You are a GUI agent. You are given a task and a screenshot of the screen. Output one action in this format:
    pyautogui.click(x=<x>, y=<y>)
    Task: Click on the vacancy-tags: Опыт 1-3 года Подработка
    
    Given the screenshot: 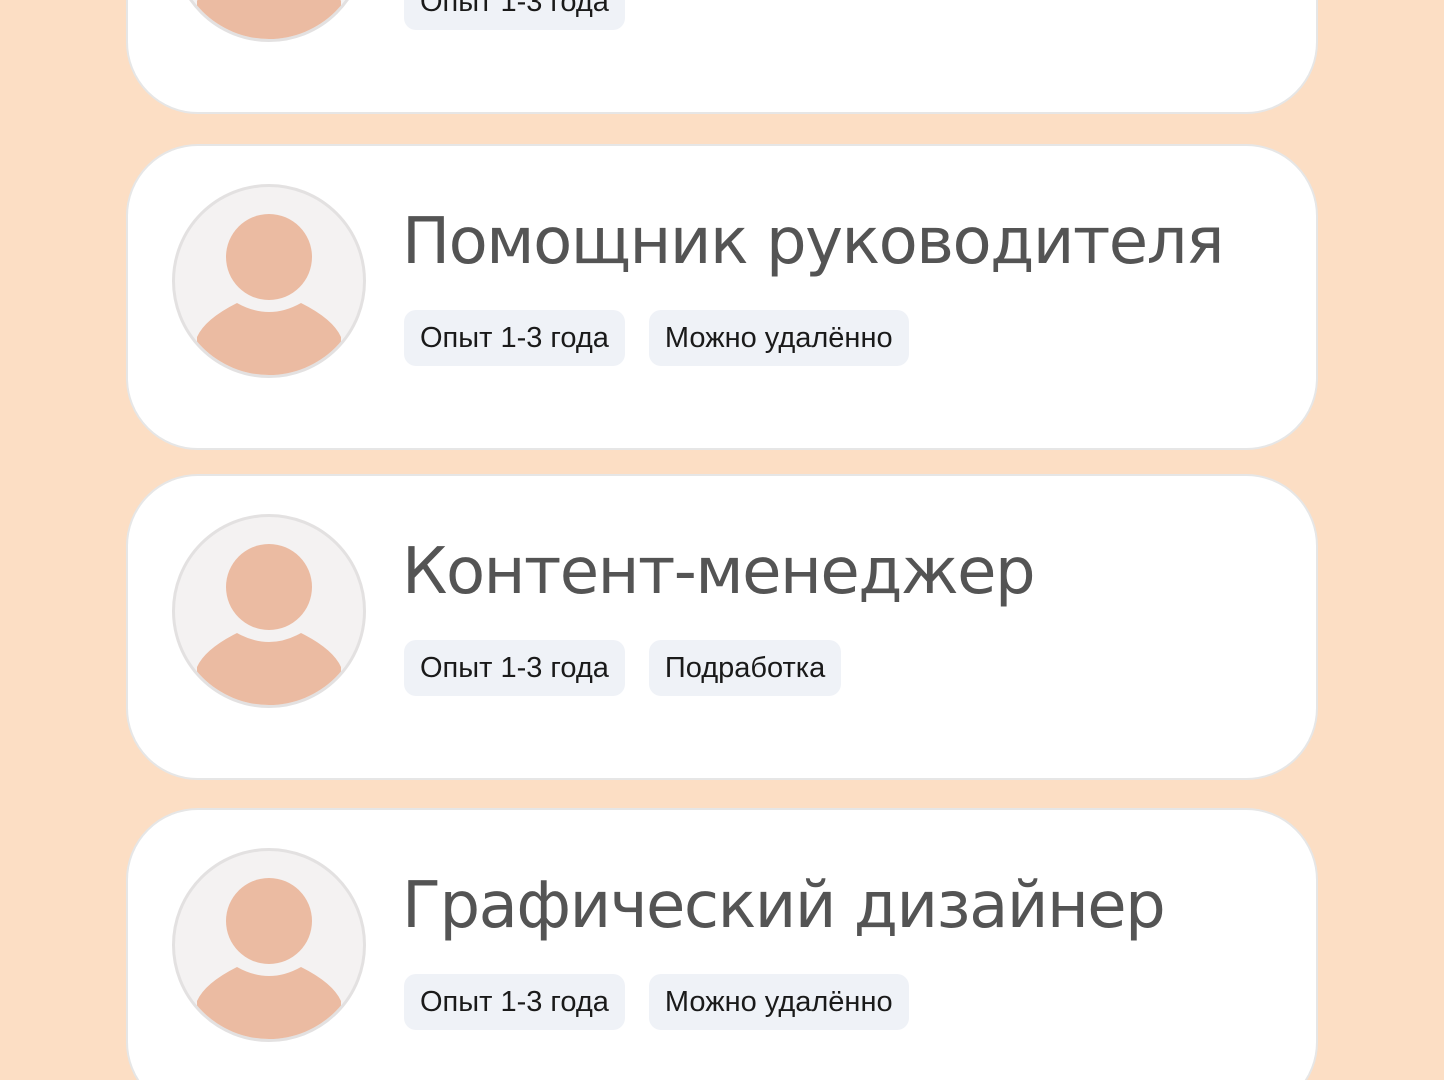 What is the action you would take?
    pyautogui.click(x=623, y=668)
    